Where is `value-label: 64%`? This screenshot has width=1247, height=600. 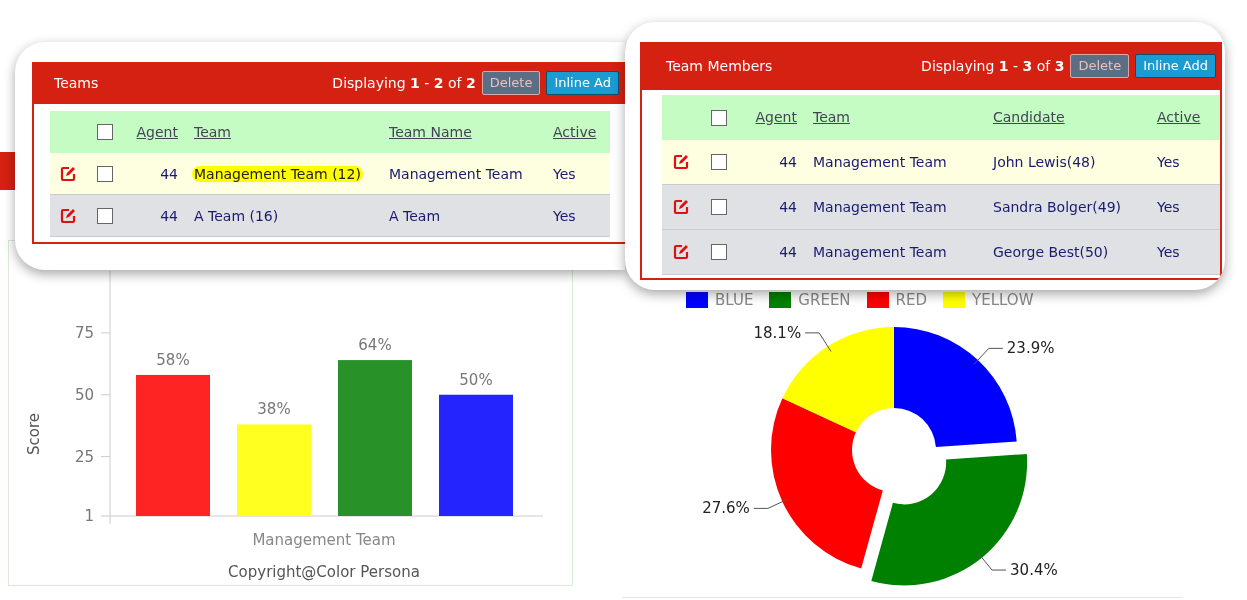 value-label: 64% is located at coordinates (375, 345).